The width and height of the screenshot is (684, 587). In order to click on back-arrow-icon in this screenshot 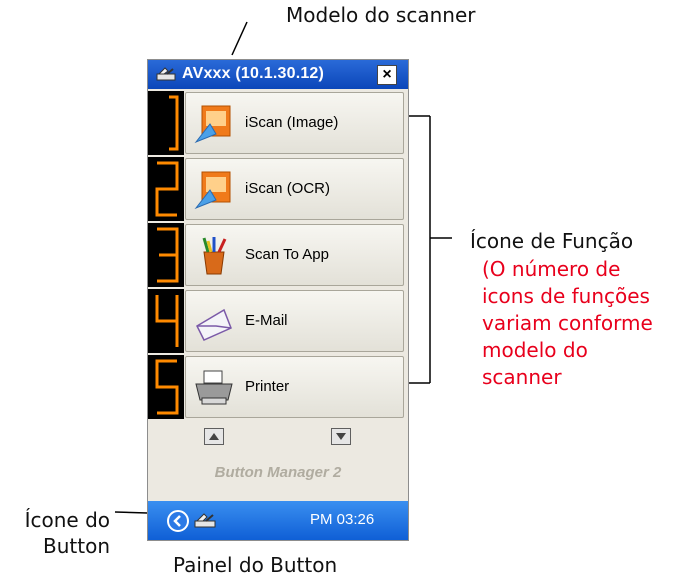, I will do `click(178, 521)`.